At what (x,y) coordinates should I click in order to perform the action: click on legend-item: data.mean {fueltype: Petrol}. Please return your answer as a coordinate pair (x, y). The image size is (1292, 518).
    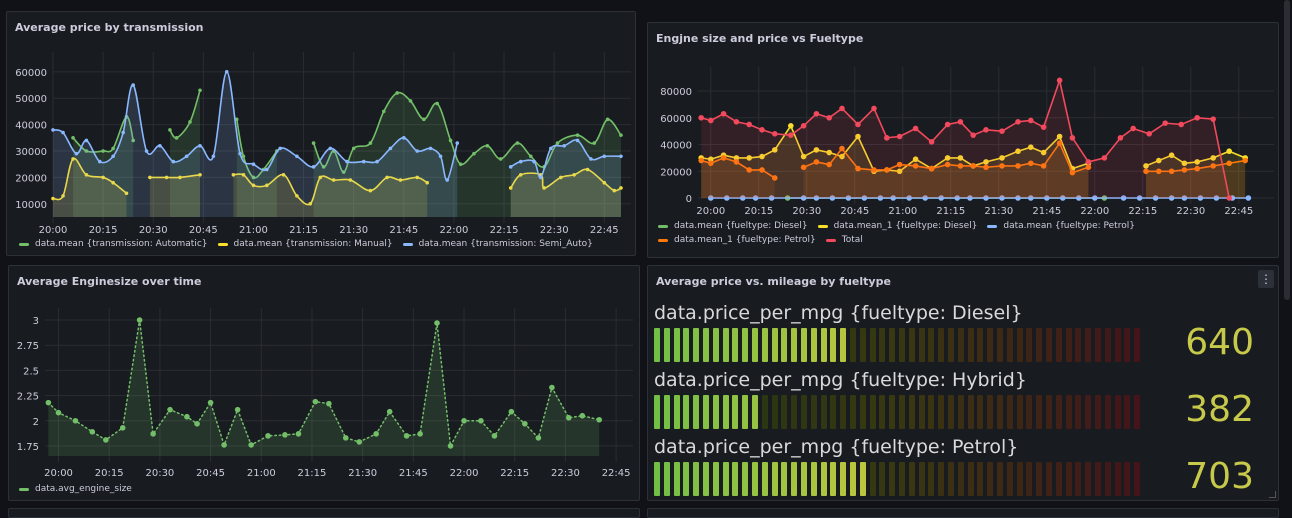
    Looking at the image, I should click on (1061, 226).